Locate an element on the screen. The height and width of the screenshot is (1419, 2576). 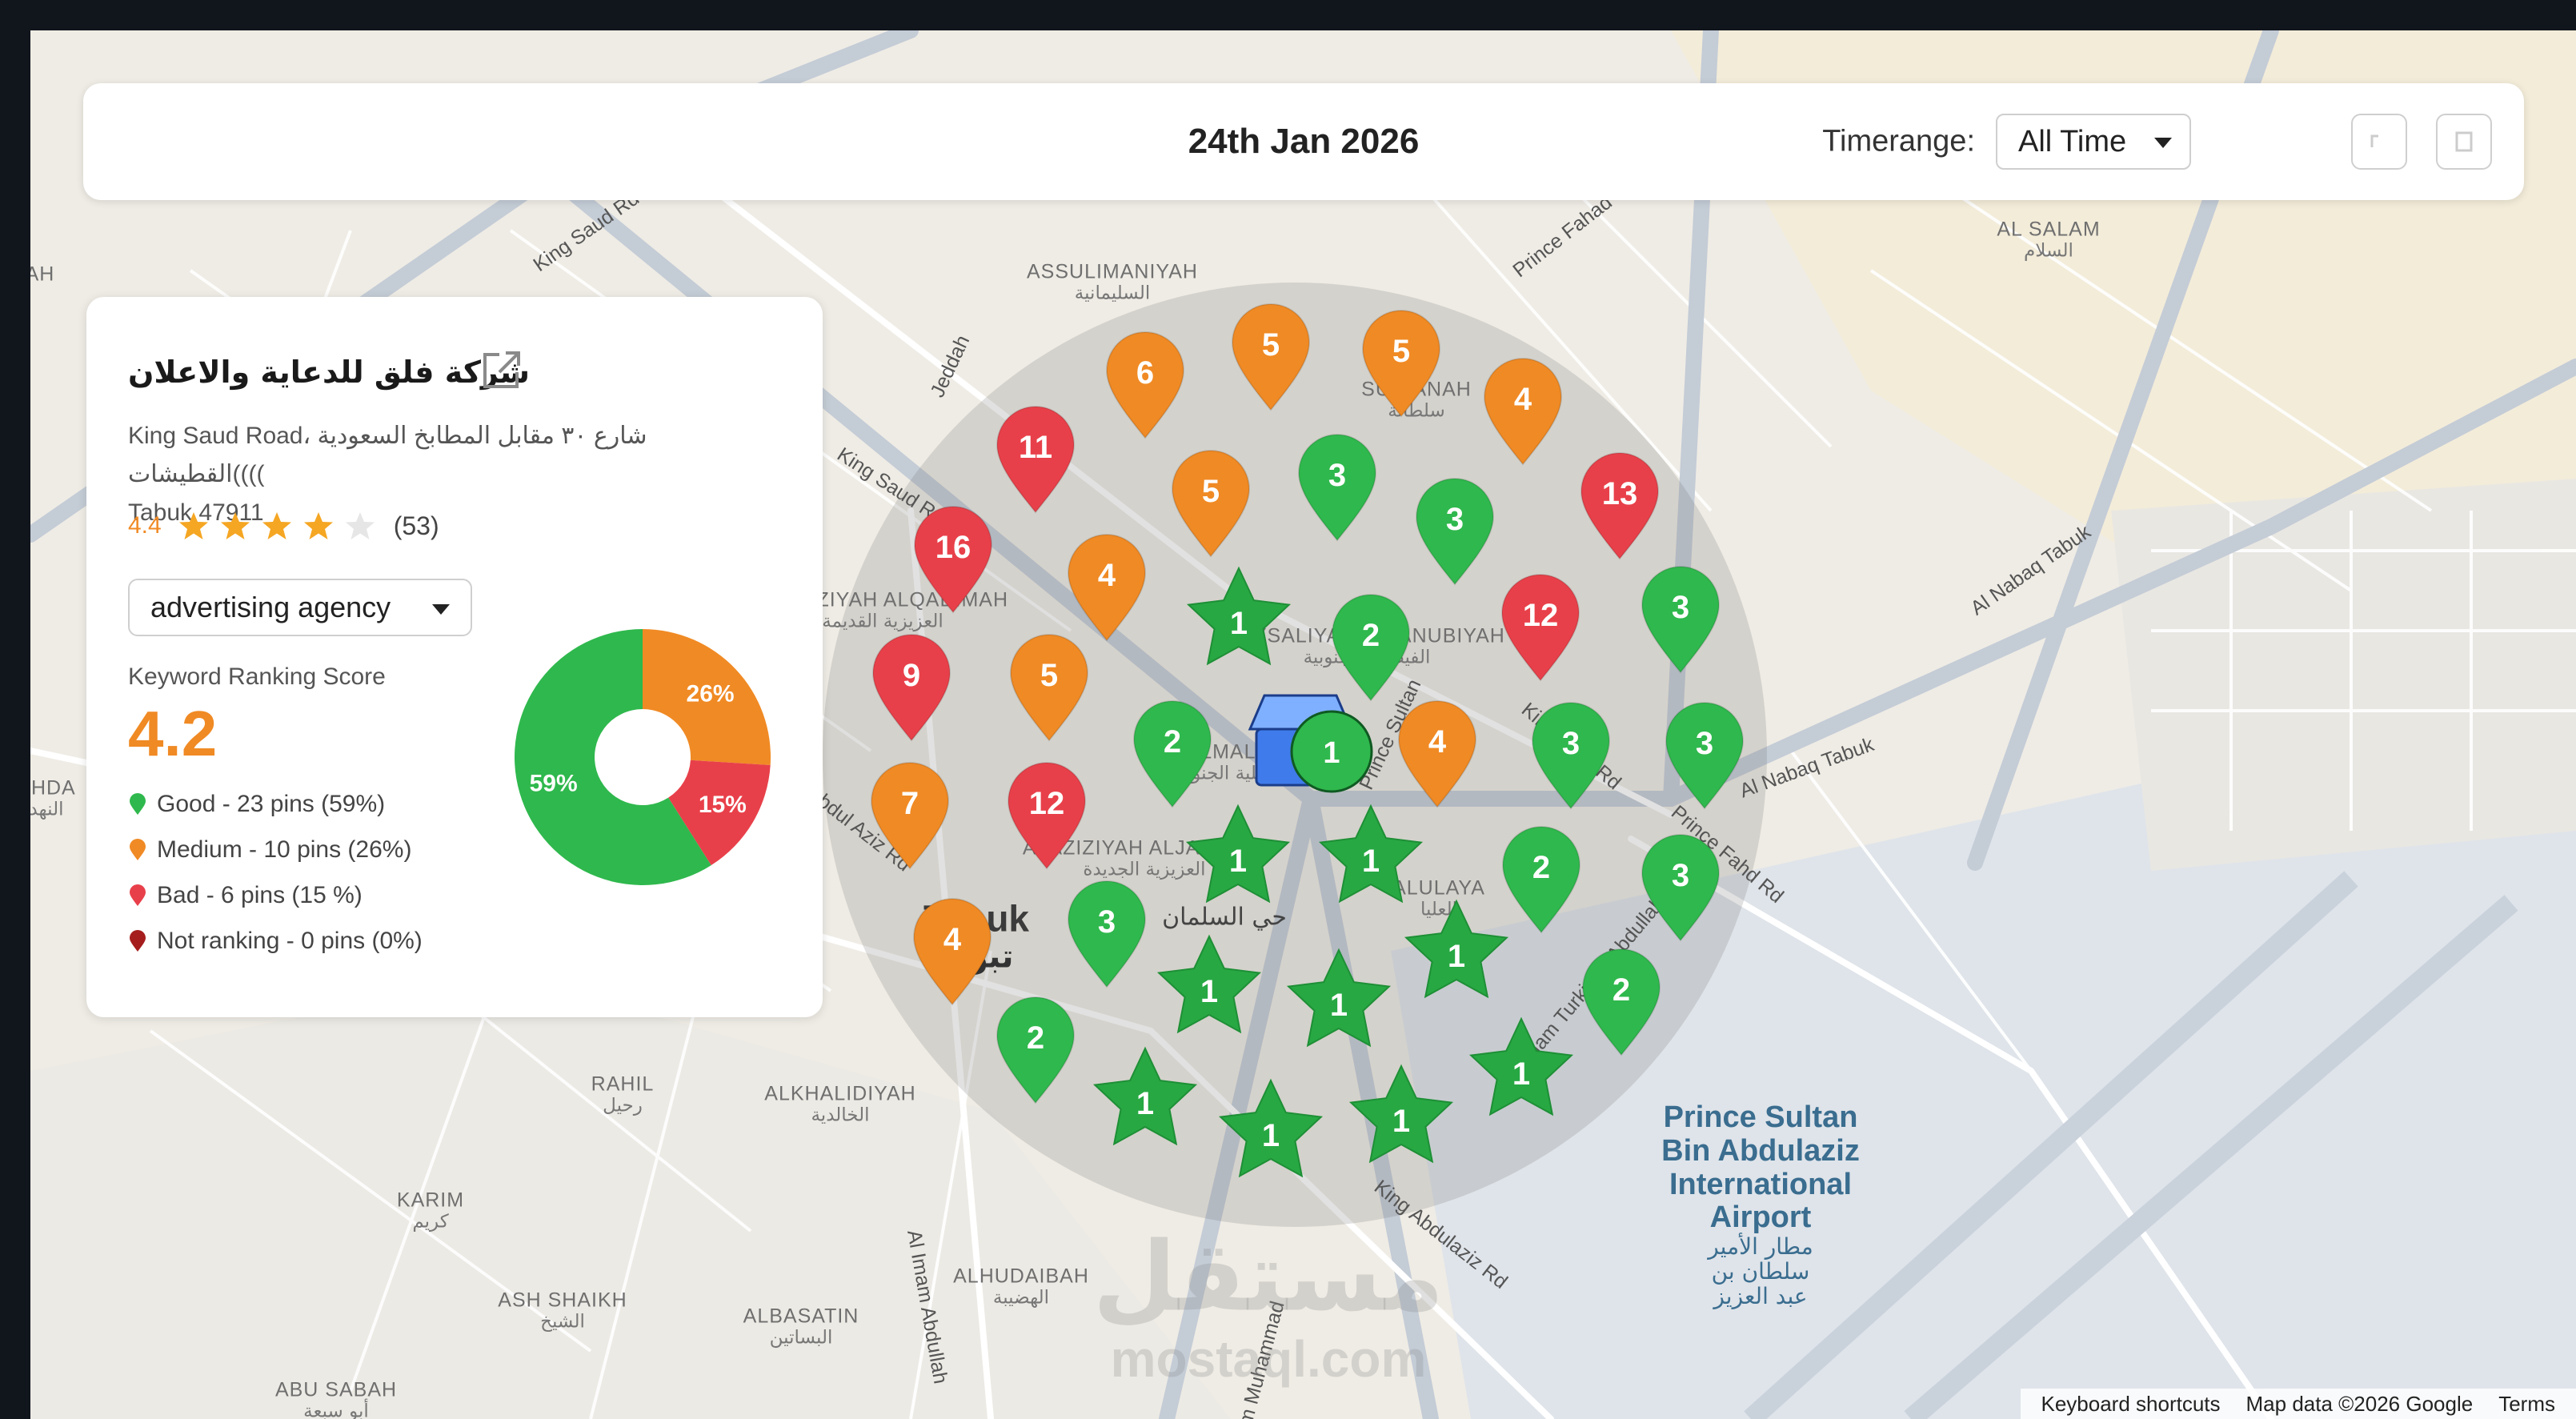
terms-link: Terms is located at coordinates (2526, 1404).